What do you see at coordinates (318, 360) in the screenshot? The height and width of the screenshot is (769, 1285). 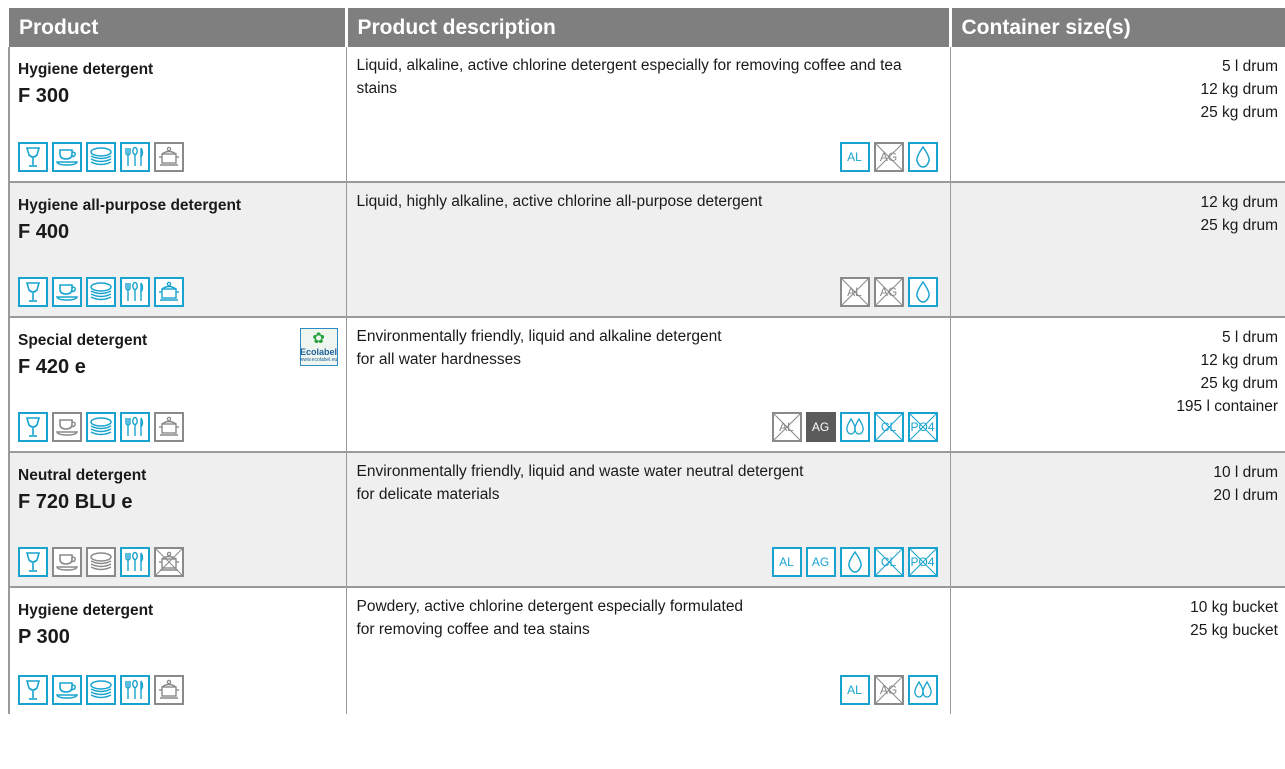 I see `ecolabel-url: www.ecolabel.eu` at bounding box center [318, 360].